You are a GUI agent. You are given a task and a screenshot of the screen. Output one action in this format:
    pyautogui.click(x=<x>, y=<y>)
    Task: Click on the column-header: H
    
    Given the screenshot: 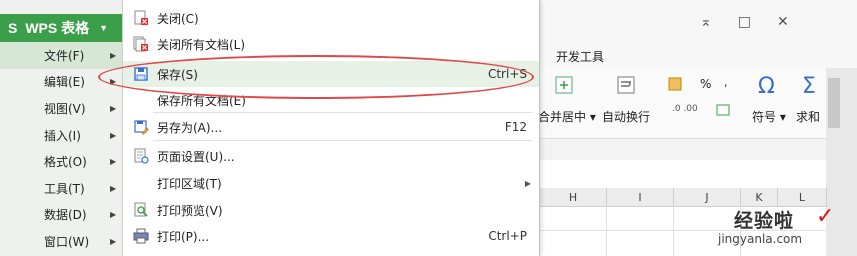 What is the action you would take?
    pyautogui.click(x=573, y=197)
    